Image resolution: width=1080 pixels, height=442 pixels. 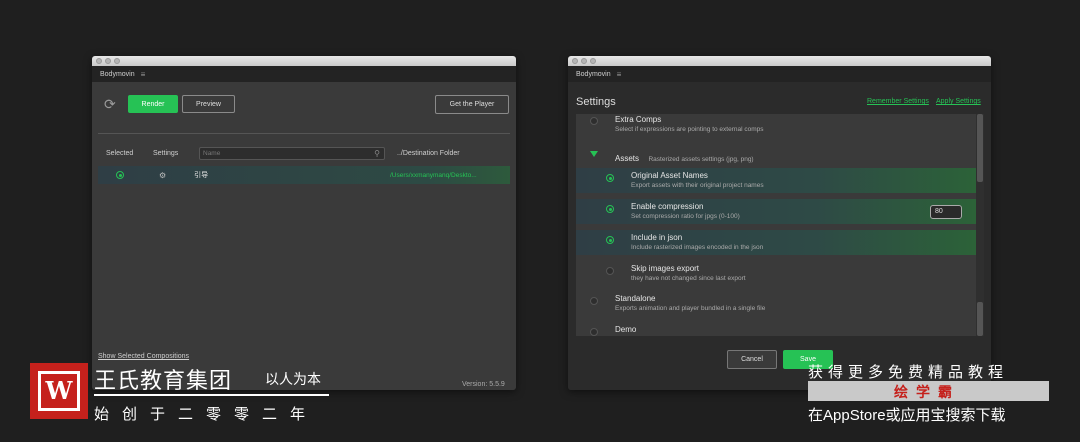 I want to click on render-button: Render, so click(x=153, y=104).